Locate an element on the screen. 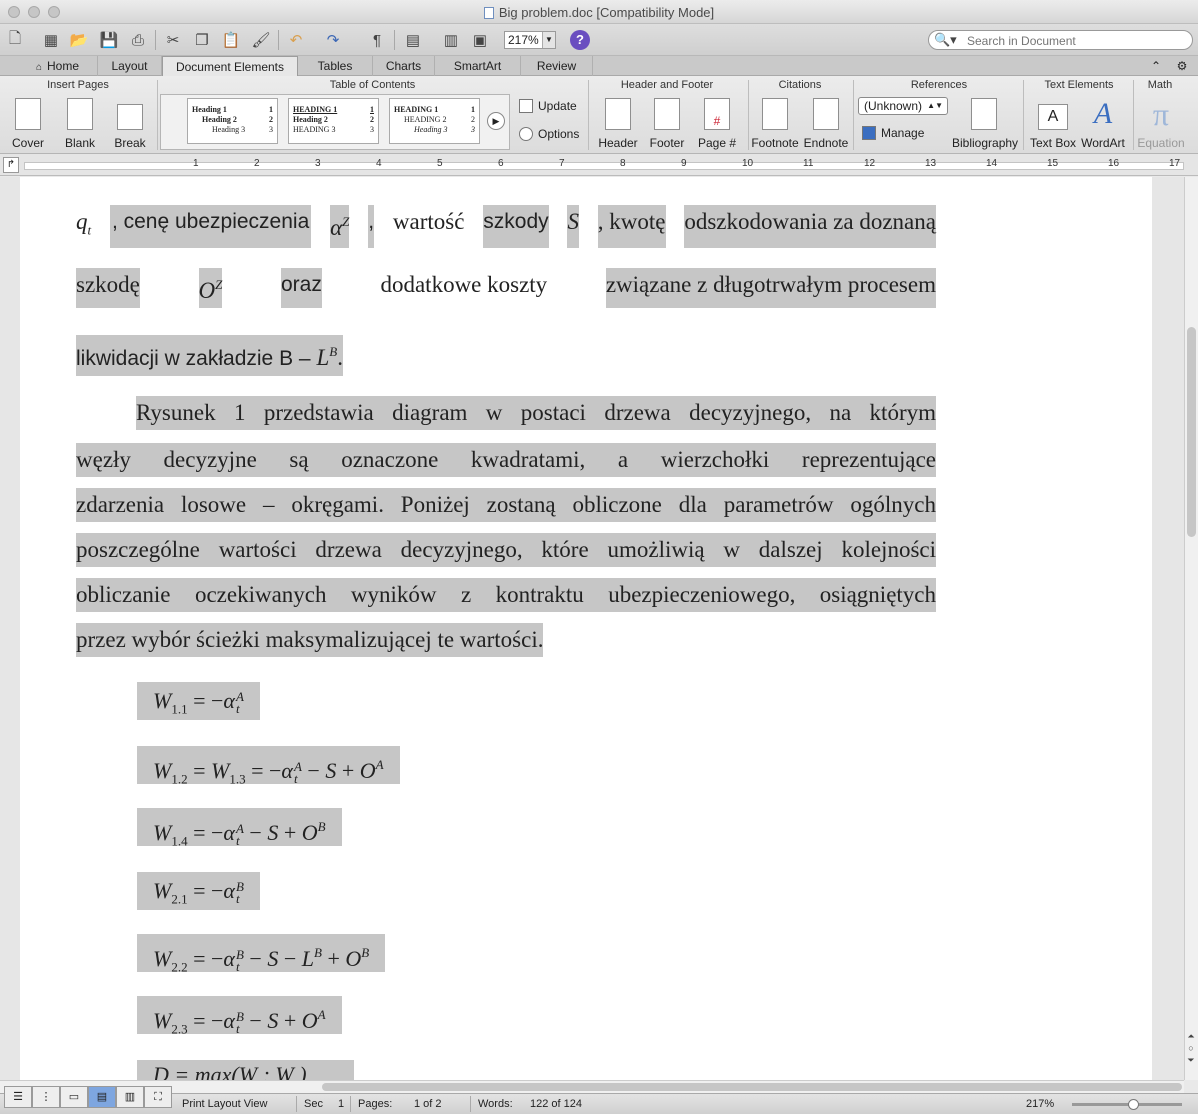 This screenshot has width=1198, height=1114. new-document-icon: 🗋 is located at coordinates (15, 40).